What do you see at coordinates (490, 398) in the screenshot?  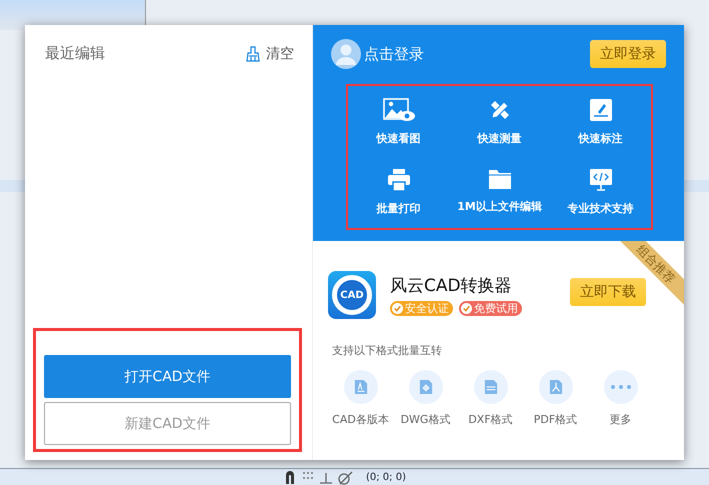 I see `format-item: DXF格式` at bounding box center [490, 398].